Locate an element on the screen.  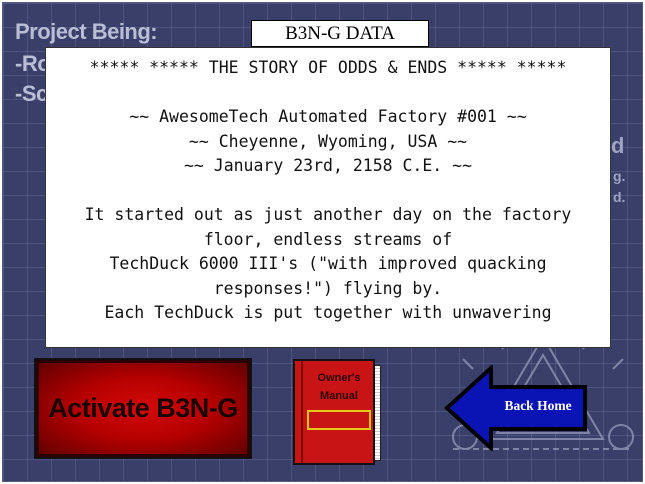
activate-button: Activate B3N-G is located at coordinates (143, 408).